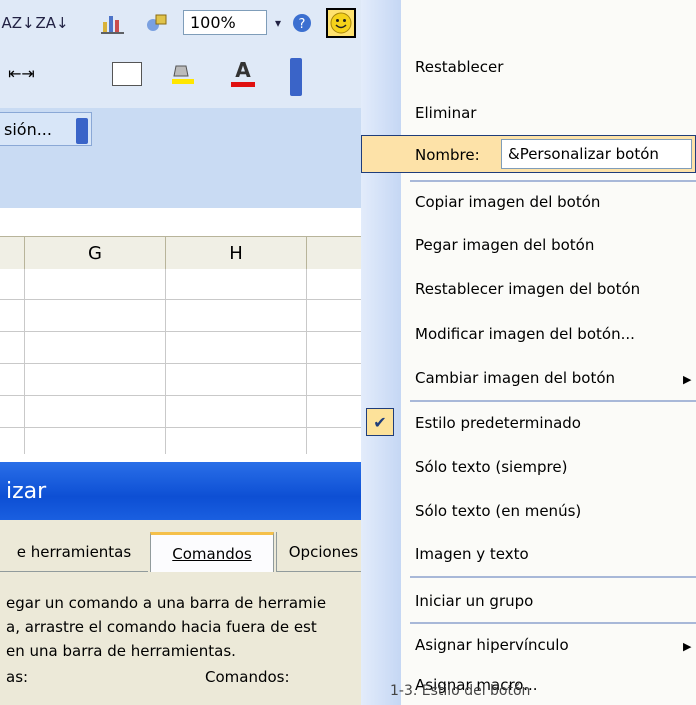 The image size is (696, 705). What do you see at coordinates (185, 491) in the screenshot?
I see `dialog-title-bar: izar` at bounding box center [185, 491].